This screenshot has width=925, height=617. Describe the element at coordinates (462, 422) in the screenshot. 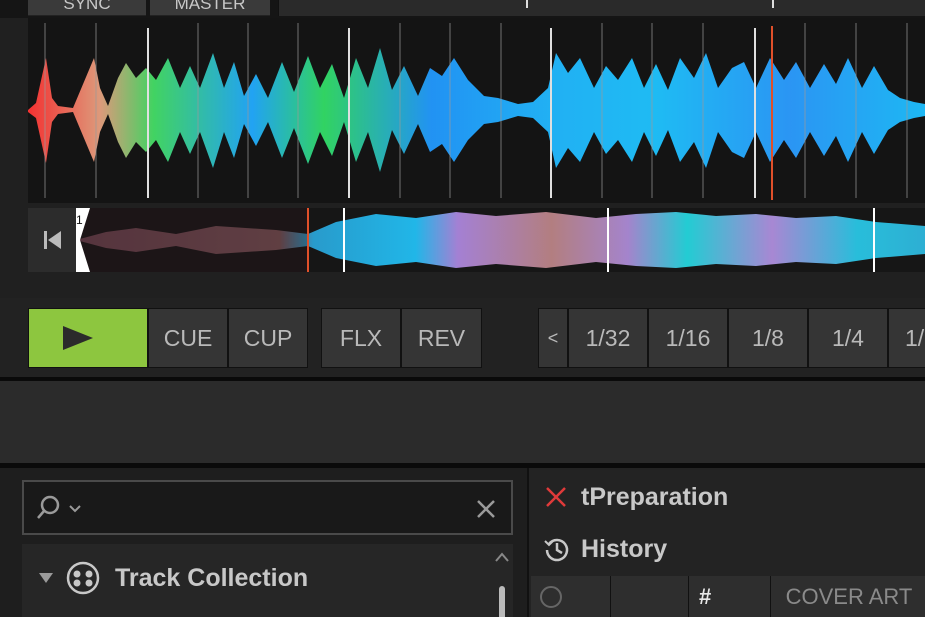

I see `fx-panel` at that location.